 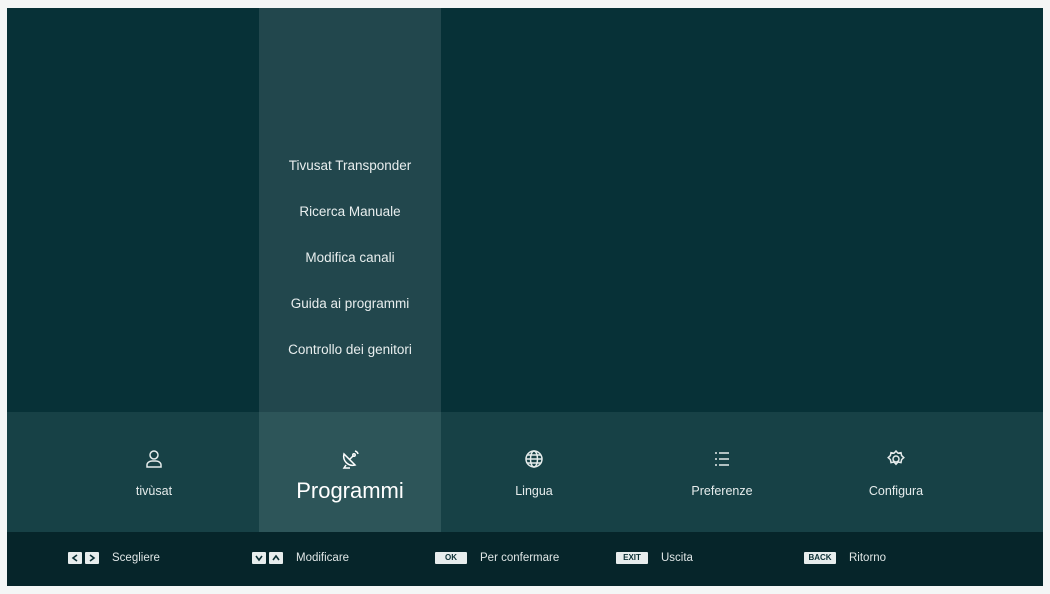 I want to click on hint-label: Modificare, so click(x=323, y=558).